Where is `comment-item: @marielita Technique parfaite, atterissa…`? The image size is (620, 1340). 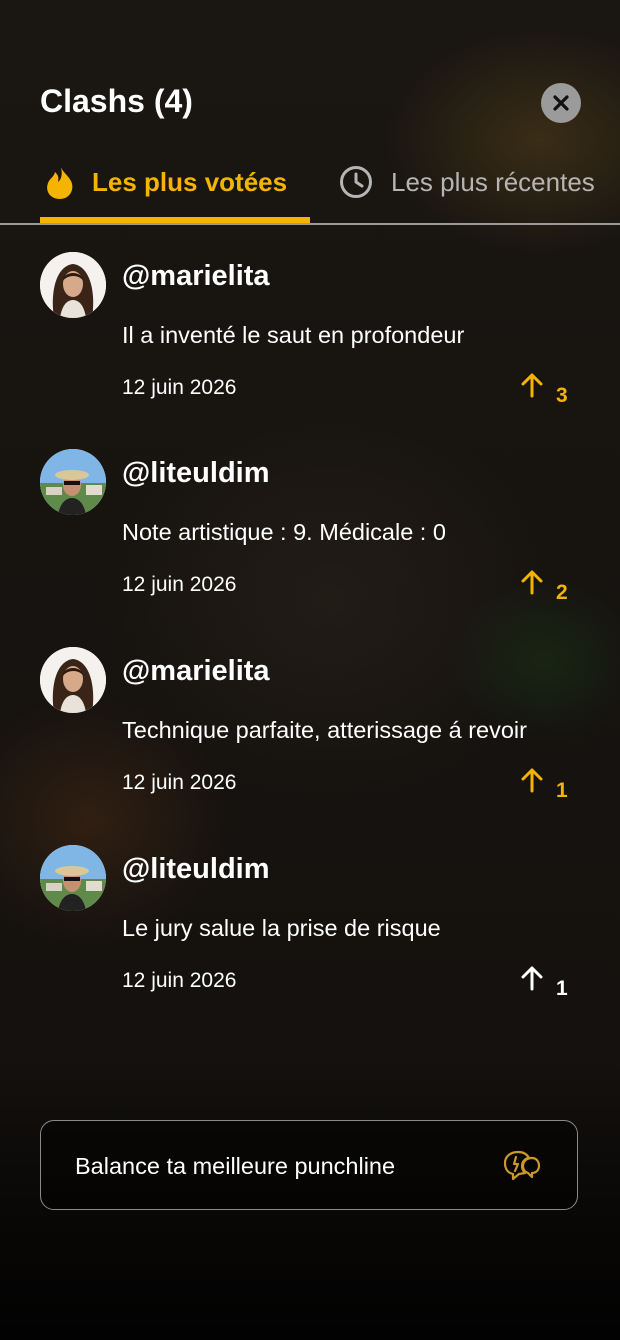 comment-item: @marielita Technique parfaite, atterissa… is located at coordinates (310, 737).